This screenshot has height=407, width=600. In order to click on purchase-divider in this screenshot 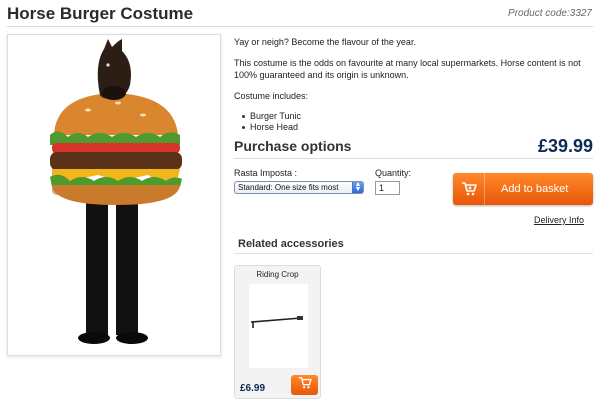, I will do `click(413, 158)`.